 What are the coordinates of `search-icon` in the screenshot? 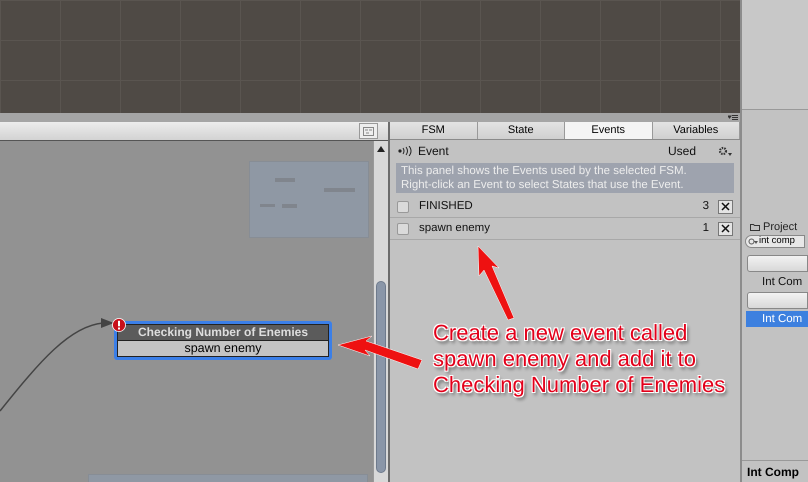 It's located at (753, 242).